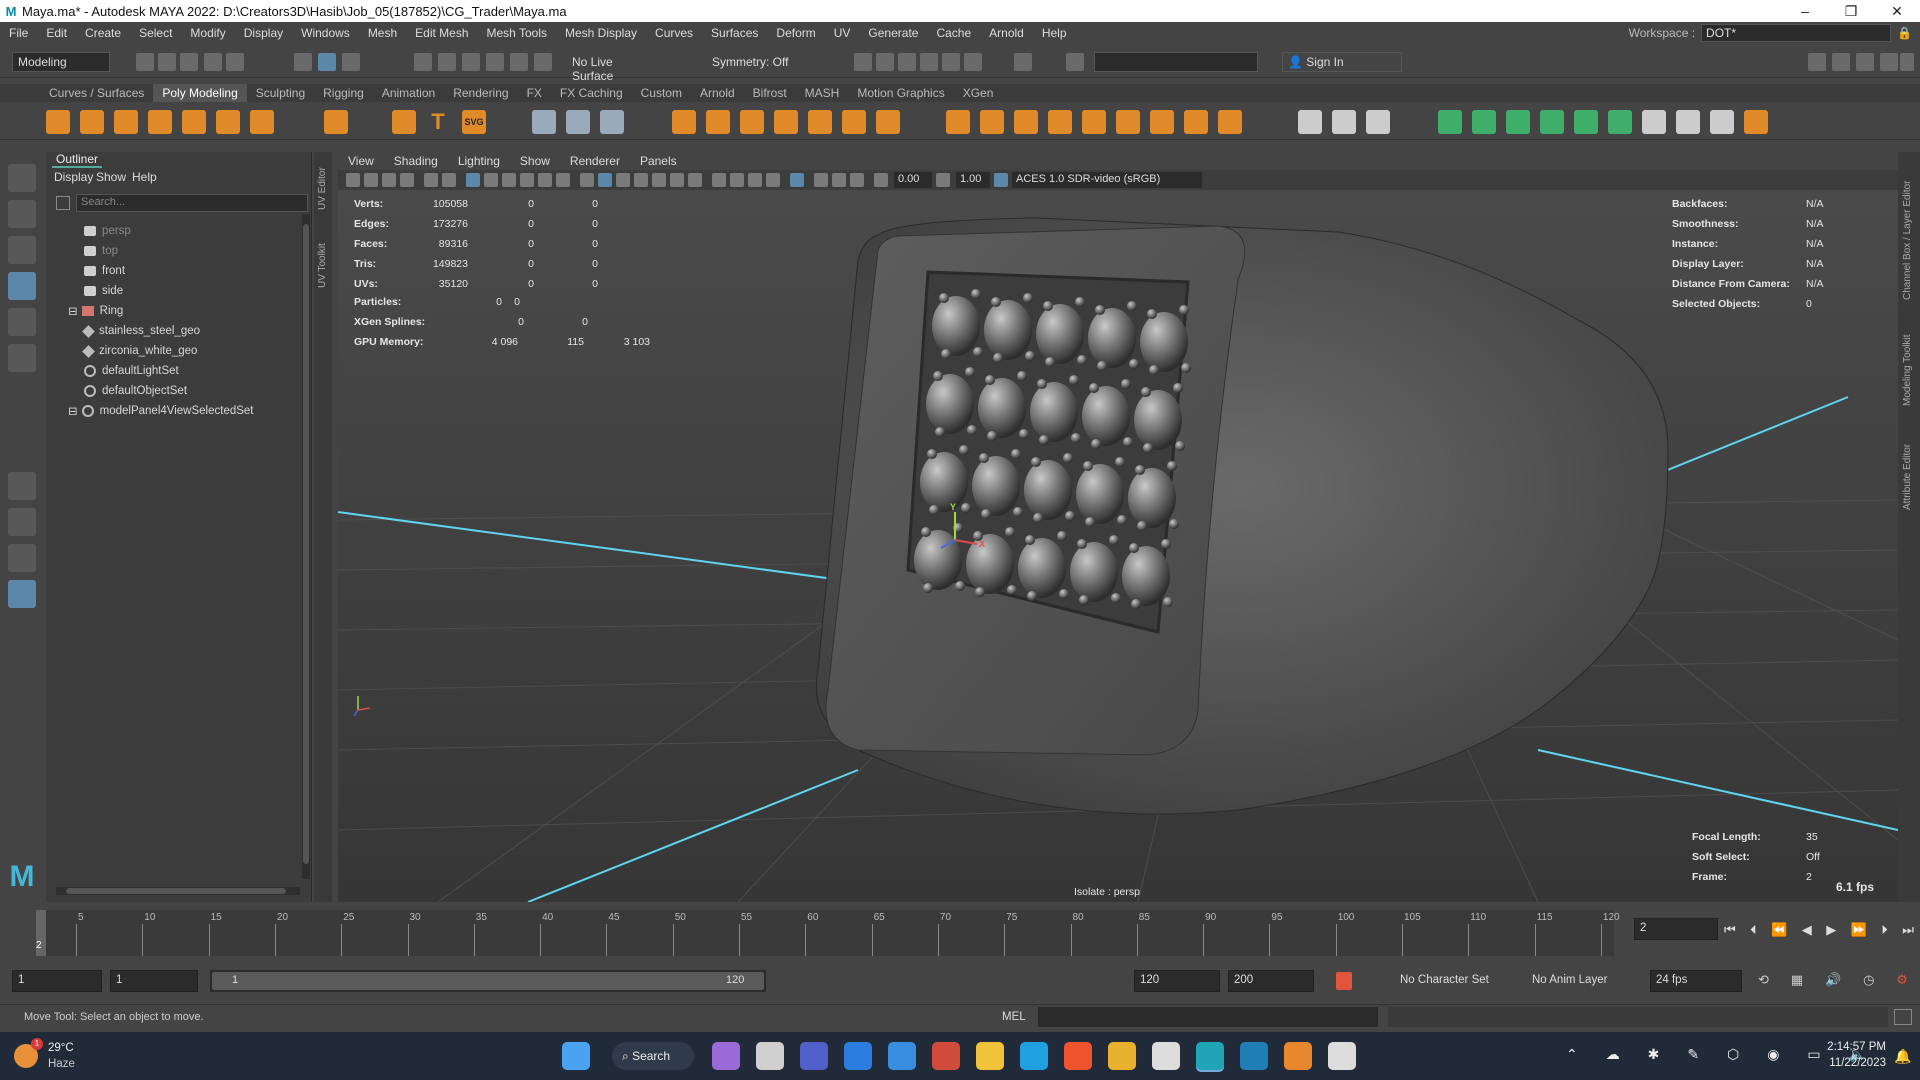 The height and width of the screenshot is (1080, 1920). I want to click on color-management-icon, so click(1001, 180).